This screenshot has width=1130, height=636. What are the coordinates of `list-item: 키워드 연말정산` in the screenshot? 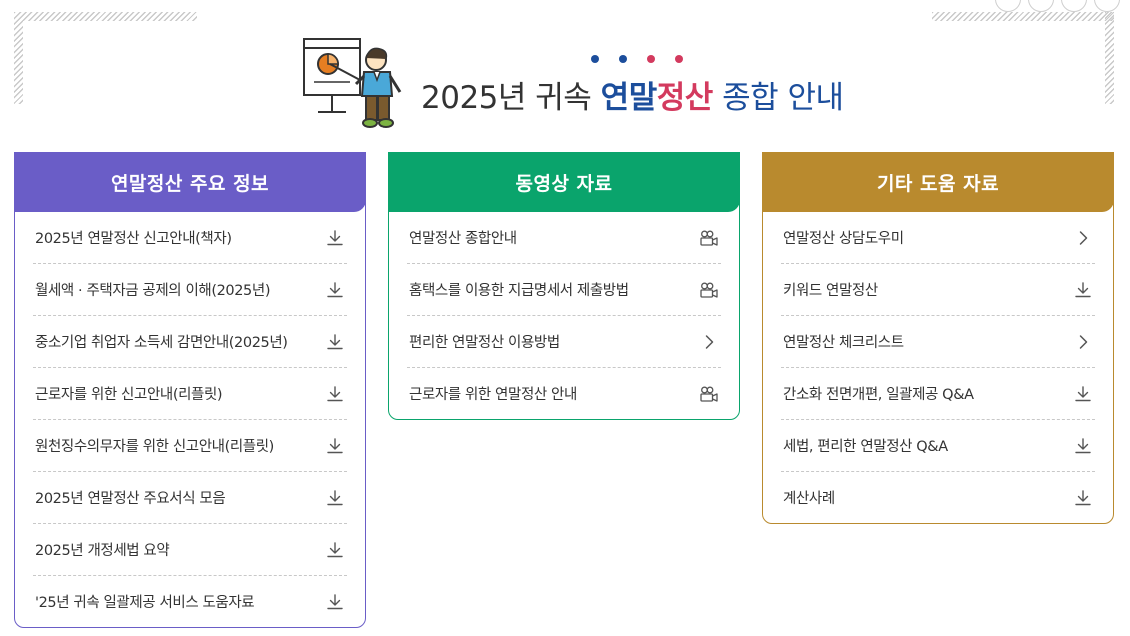 It's located at (938, 290).